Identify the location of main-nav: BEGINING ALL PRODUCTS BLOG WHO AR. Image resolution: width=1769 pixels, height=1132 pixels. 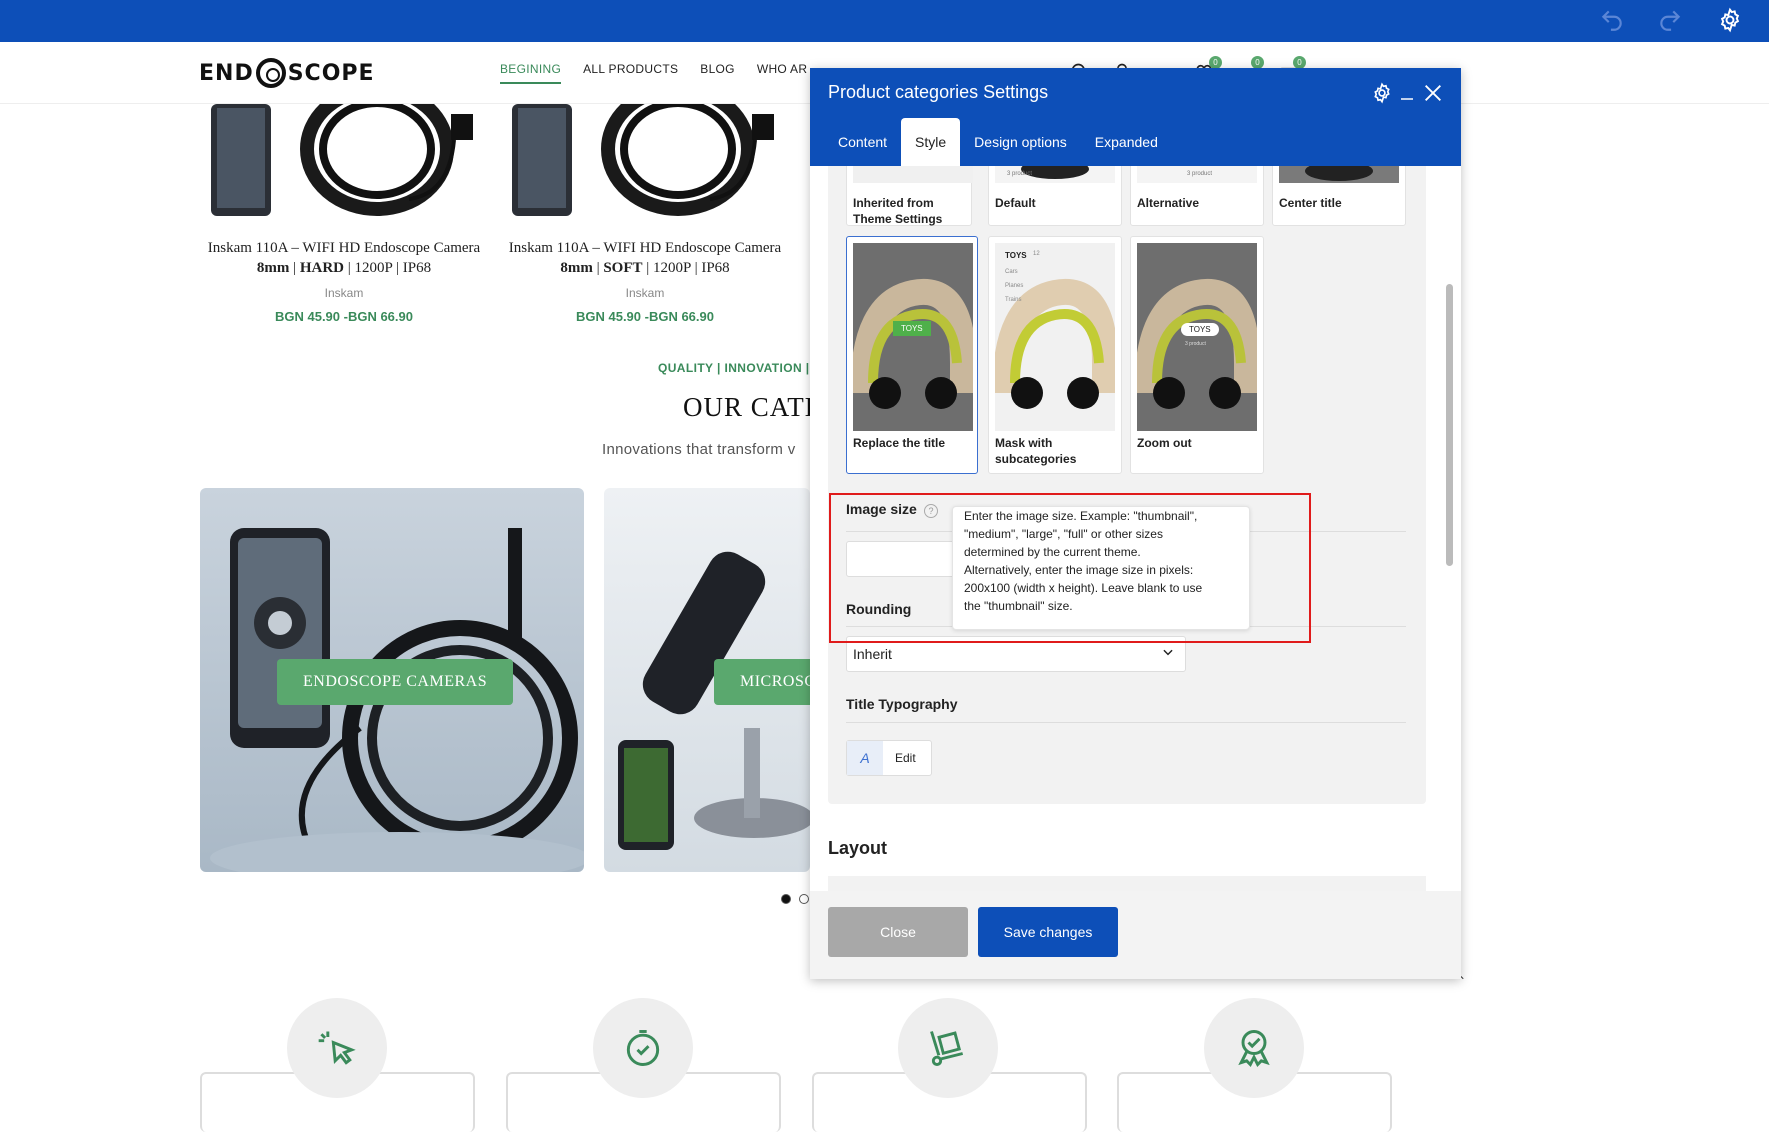
(653, 73).